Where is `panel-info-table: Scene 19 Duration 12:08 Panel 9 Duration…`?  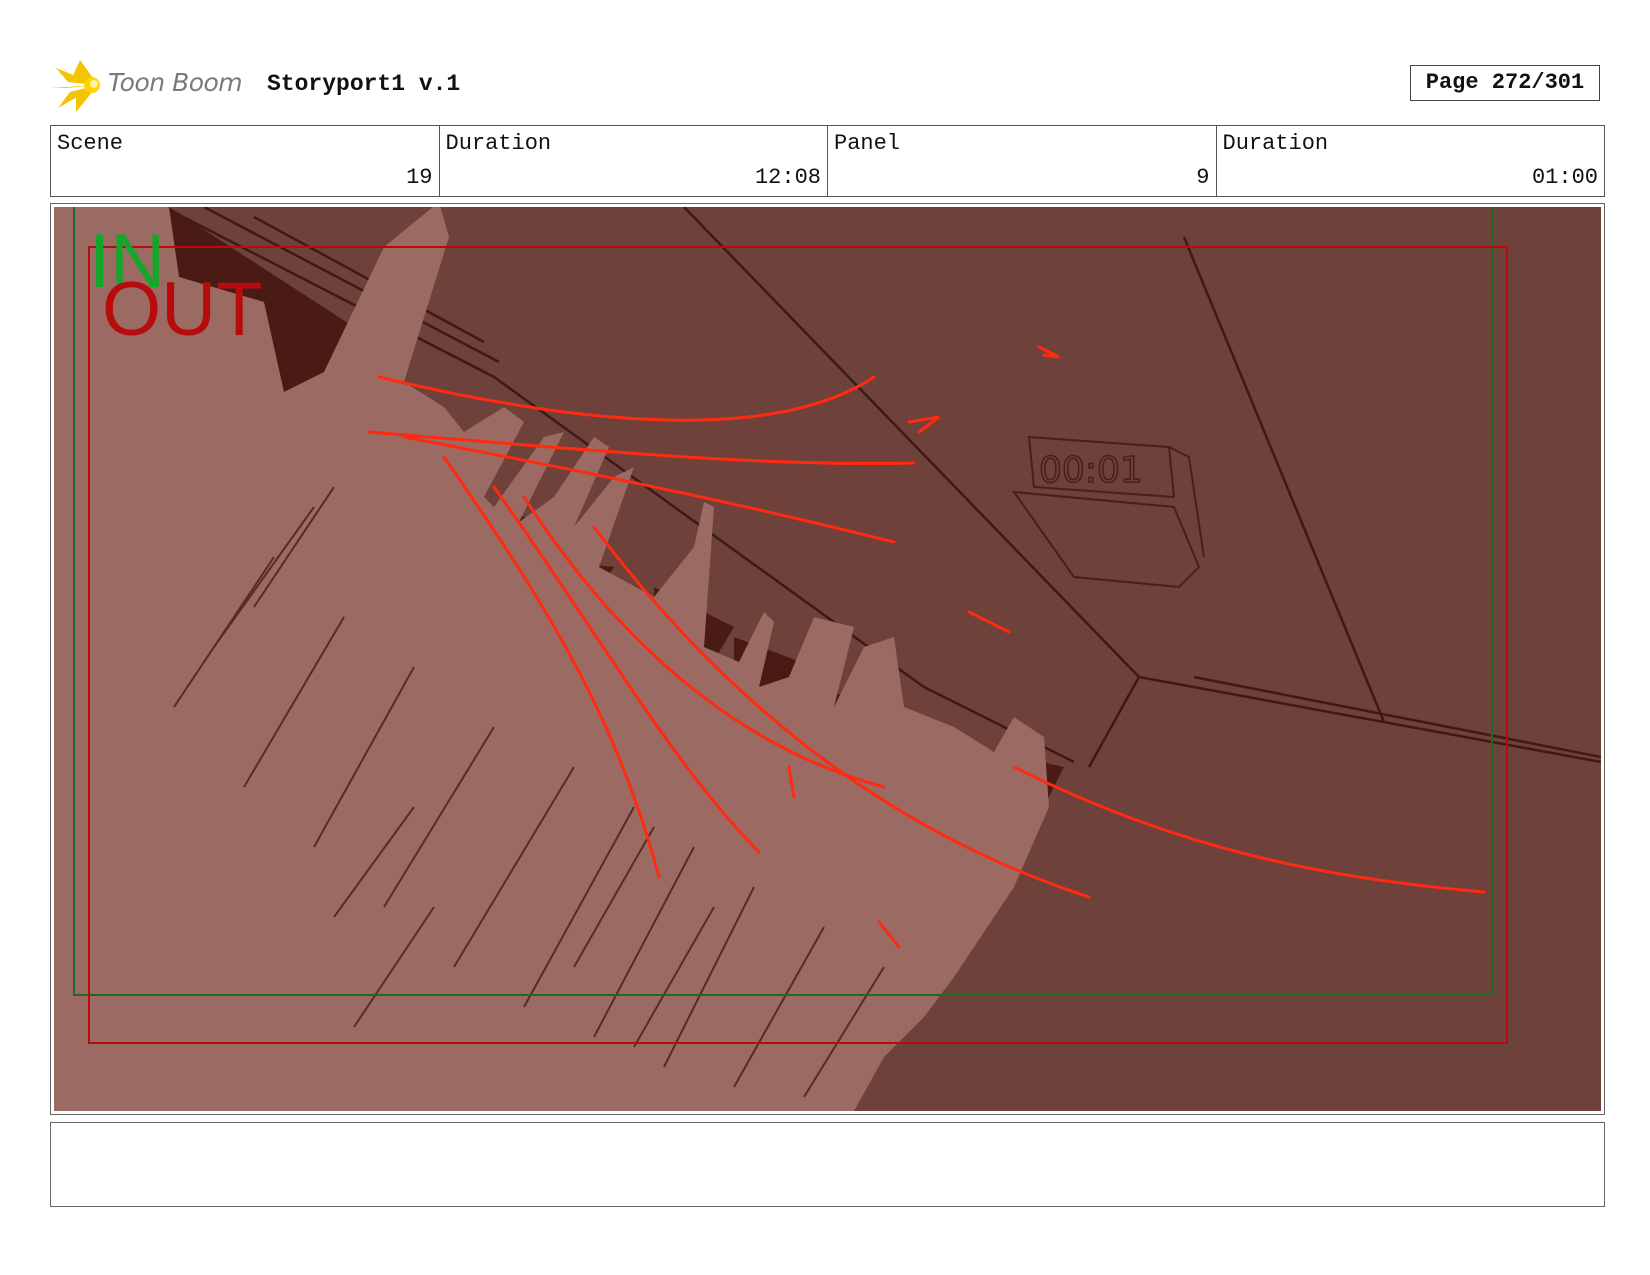
panel-info-table: Scene 19 Duration 12:08 Panel 9 Duration… is located at coordinates (827, 161).